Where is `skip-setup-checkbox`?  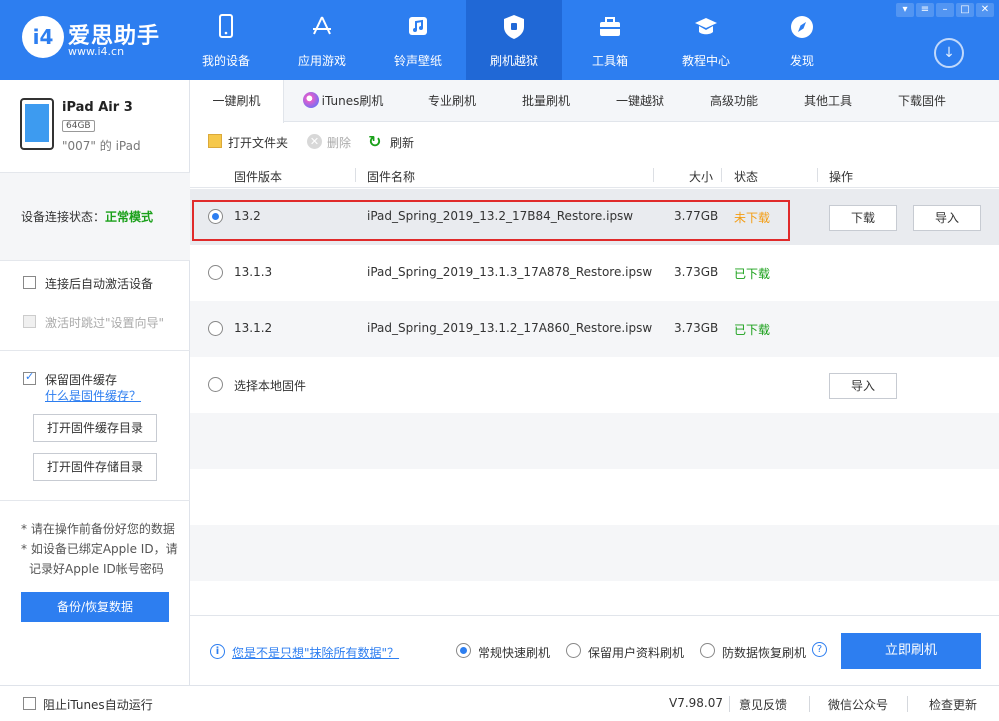 skip-setup-checkbox is located at coordinates (29, 321).